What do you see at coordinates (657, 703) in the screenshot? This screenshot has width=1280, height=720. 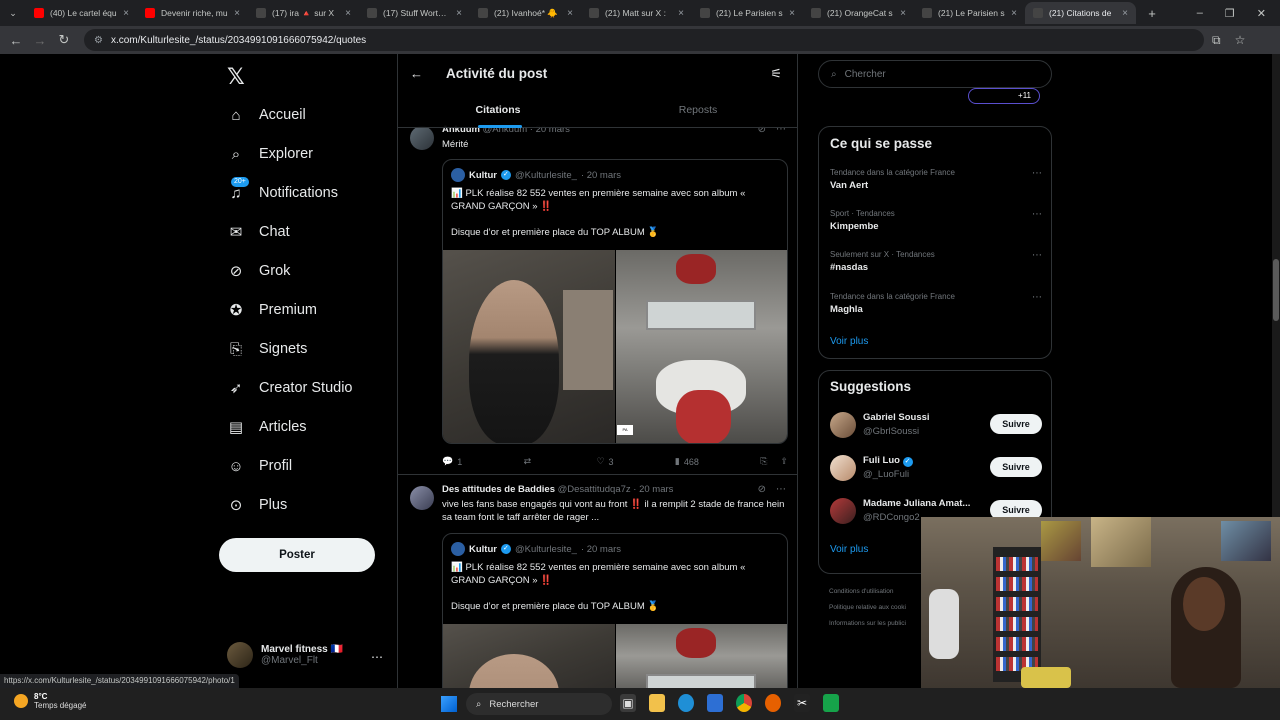 I see `file-explorer-icon` at bounding box center [657, 703].